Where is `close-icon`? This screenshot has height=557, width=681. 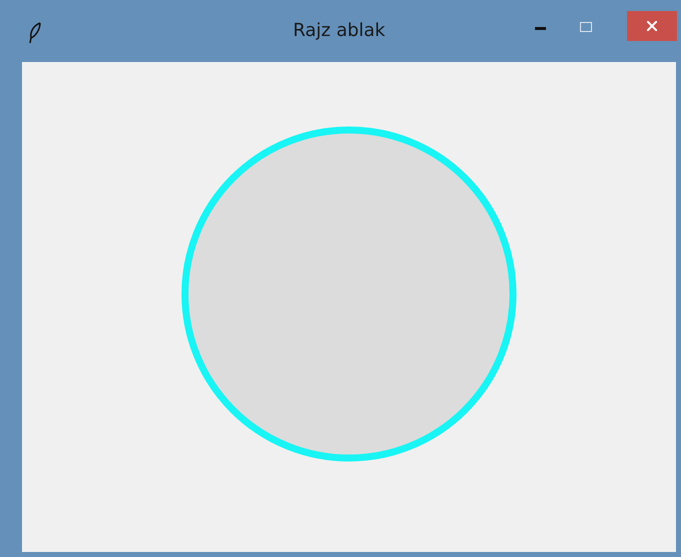 close-icon is located at coordinates (652, 26).